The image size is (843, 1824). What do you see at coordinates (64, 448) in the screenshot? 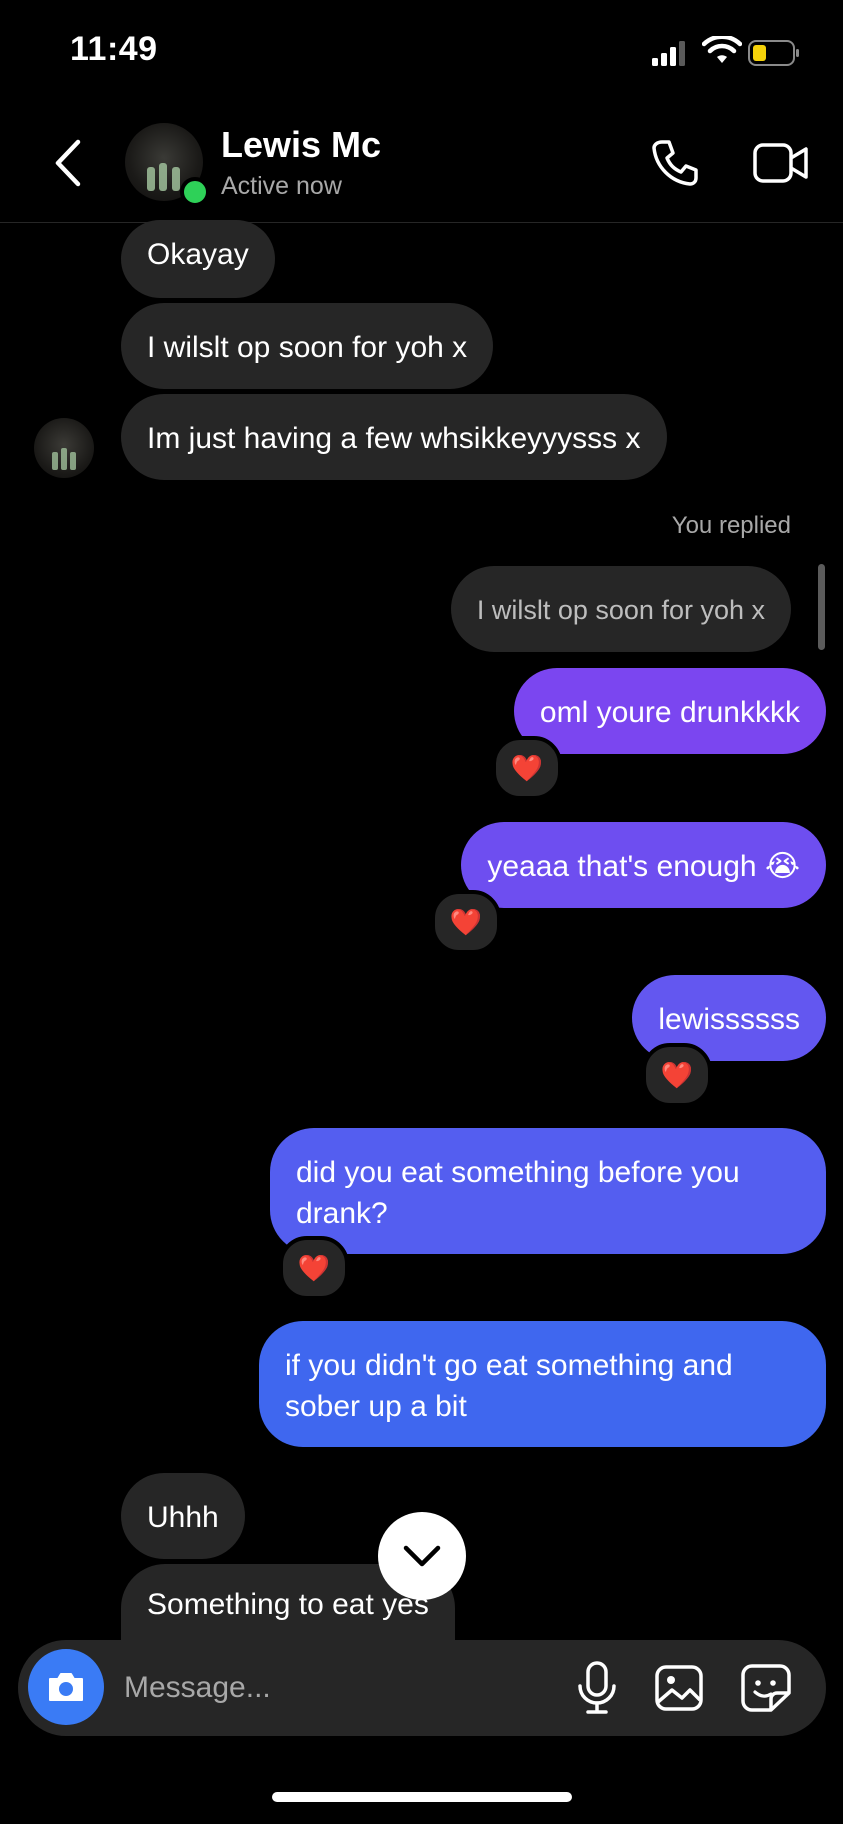
I see `sender-avatar` at bounding box center [64, 448].